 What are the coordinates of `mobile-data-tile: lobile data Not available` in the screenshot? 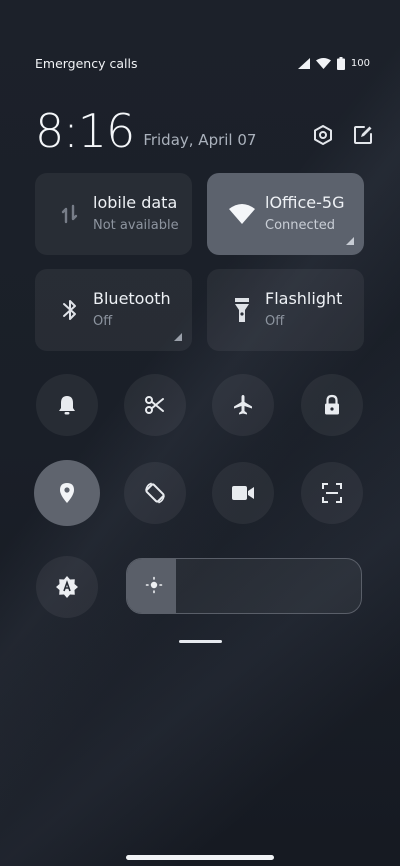 It's located at (113, 214).